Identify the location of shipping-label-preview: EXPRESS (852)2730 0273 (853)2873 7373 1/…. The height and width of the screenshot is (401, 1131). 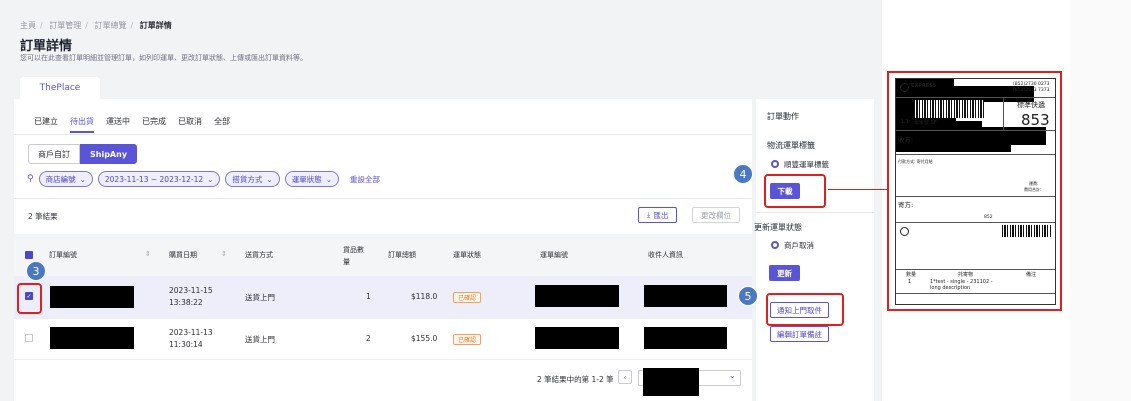
(974, 191).